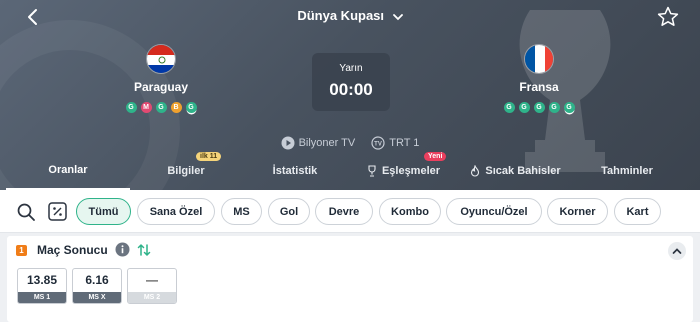  What do you see at coordinates (122, 249) in the screenshot?
I see `info-icon` at bounding box center [122, 249].